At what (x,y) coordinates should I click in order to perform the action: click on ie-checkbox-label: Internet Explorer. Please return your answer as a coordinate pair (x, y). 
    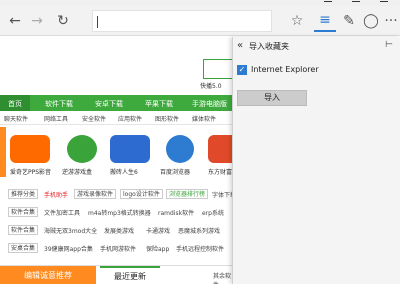
    Looking at the image, I should click on (285, 69).